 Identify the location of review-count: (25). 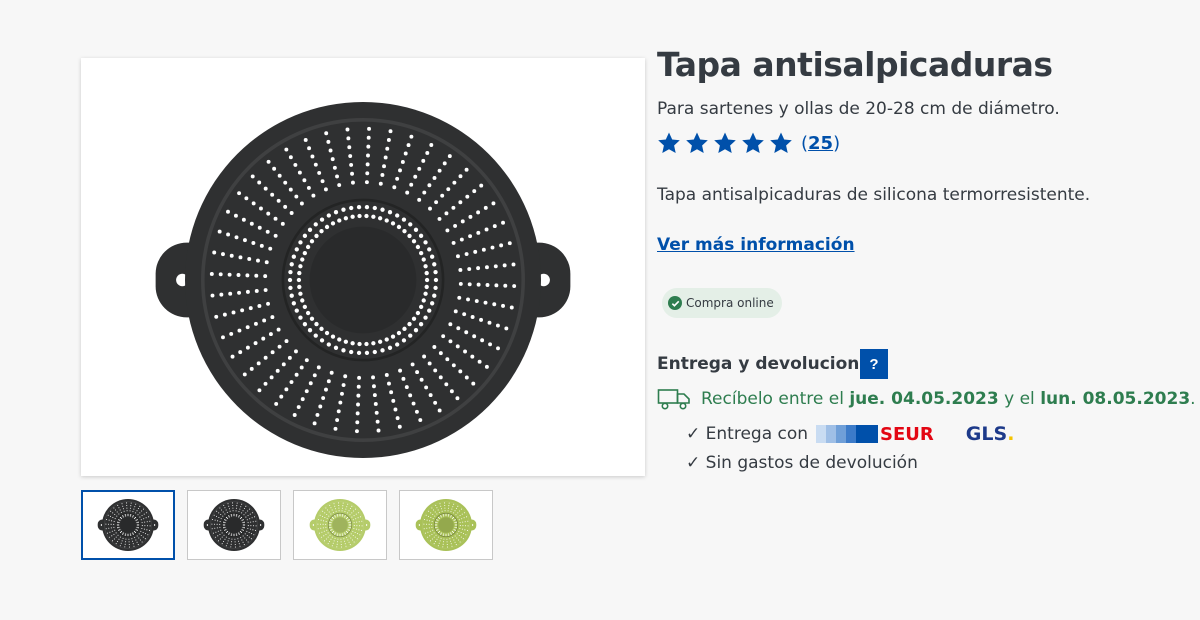
(821, 143).